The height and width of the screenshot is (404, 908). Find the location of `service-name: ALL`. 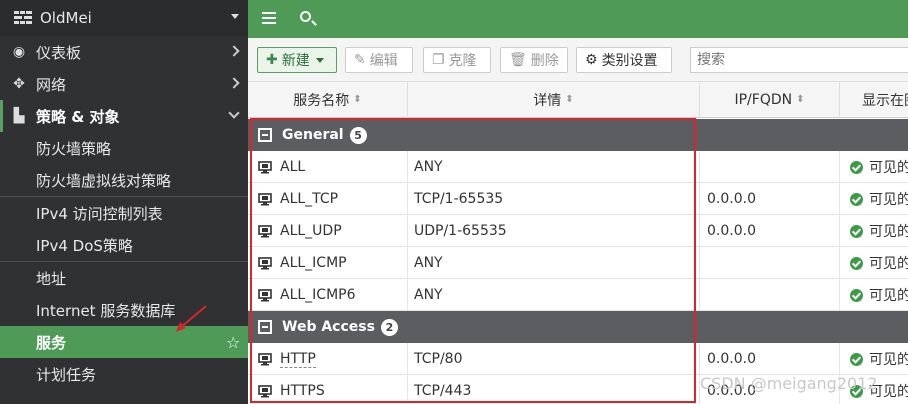

service-name: ALL is located at coordinates (293, 167).